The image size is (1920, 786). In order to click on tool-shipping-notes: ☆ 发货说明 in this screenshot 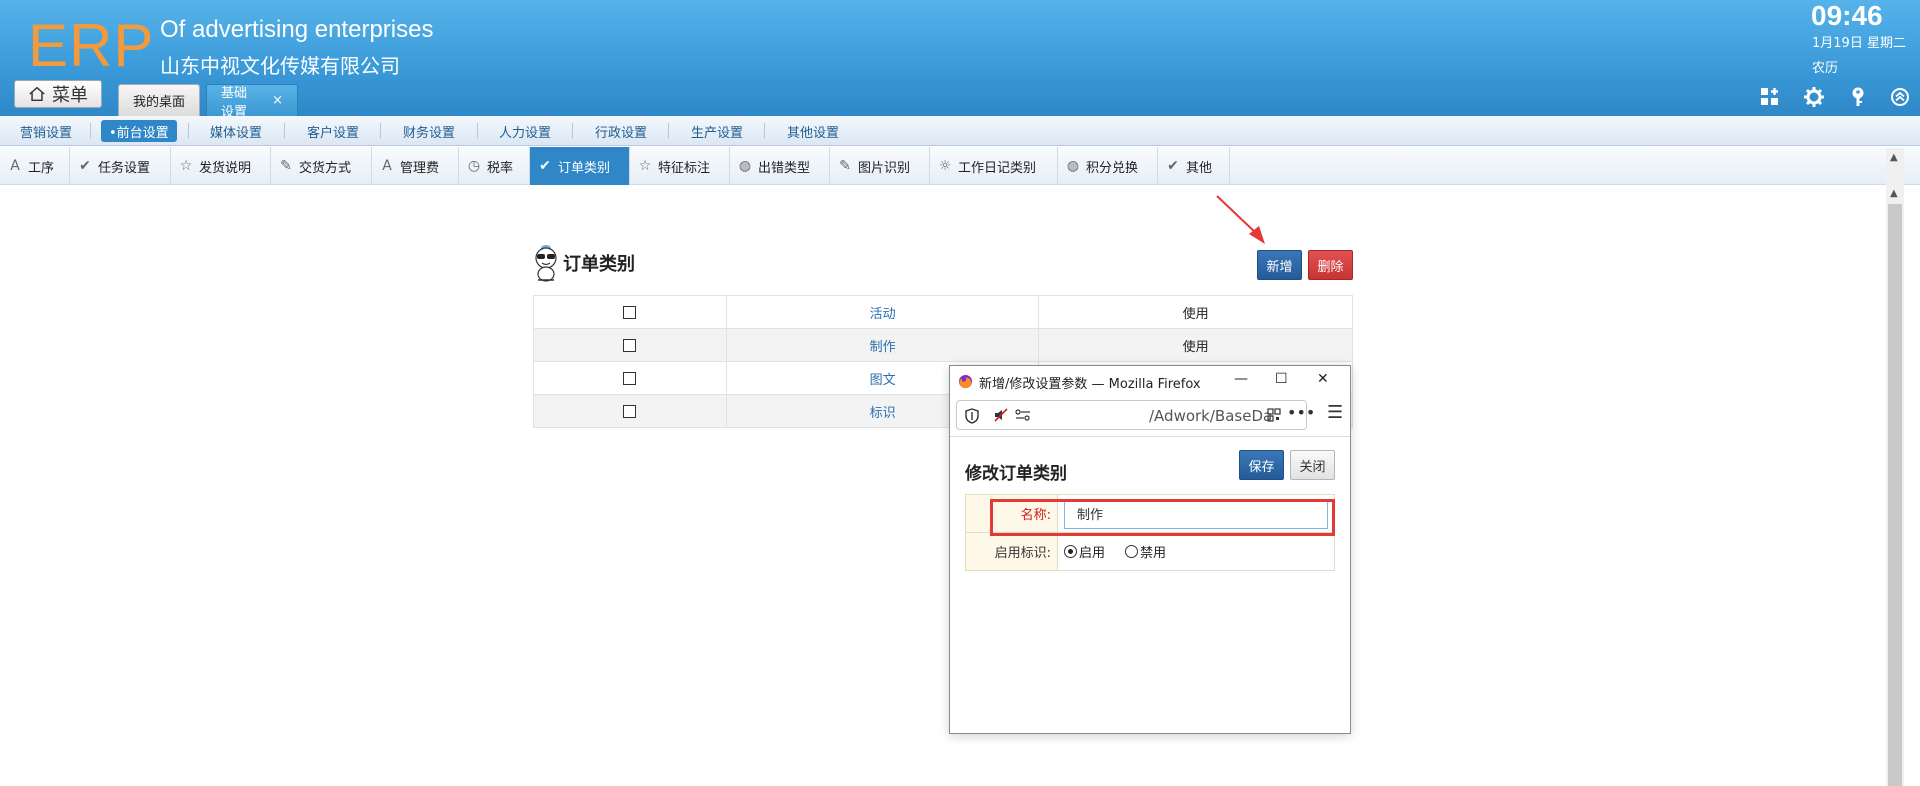, I will do `click(221, 166)`.